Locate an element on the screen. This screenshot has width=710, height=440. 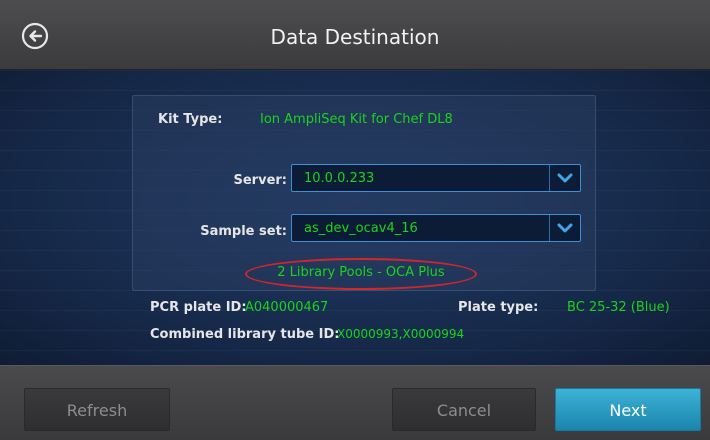
plate-type-value: BC 25-32 (Blue) is located at coordinates (618, 307).